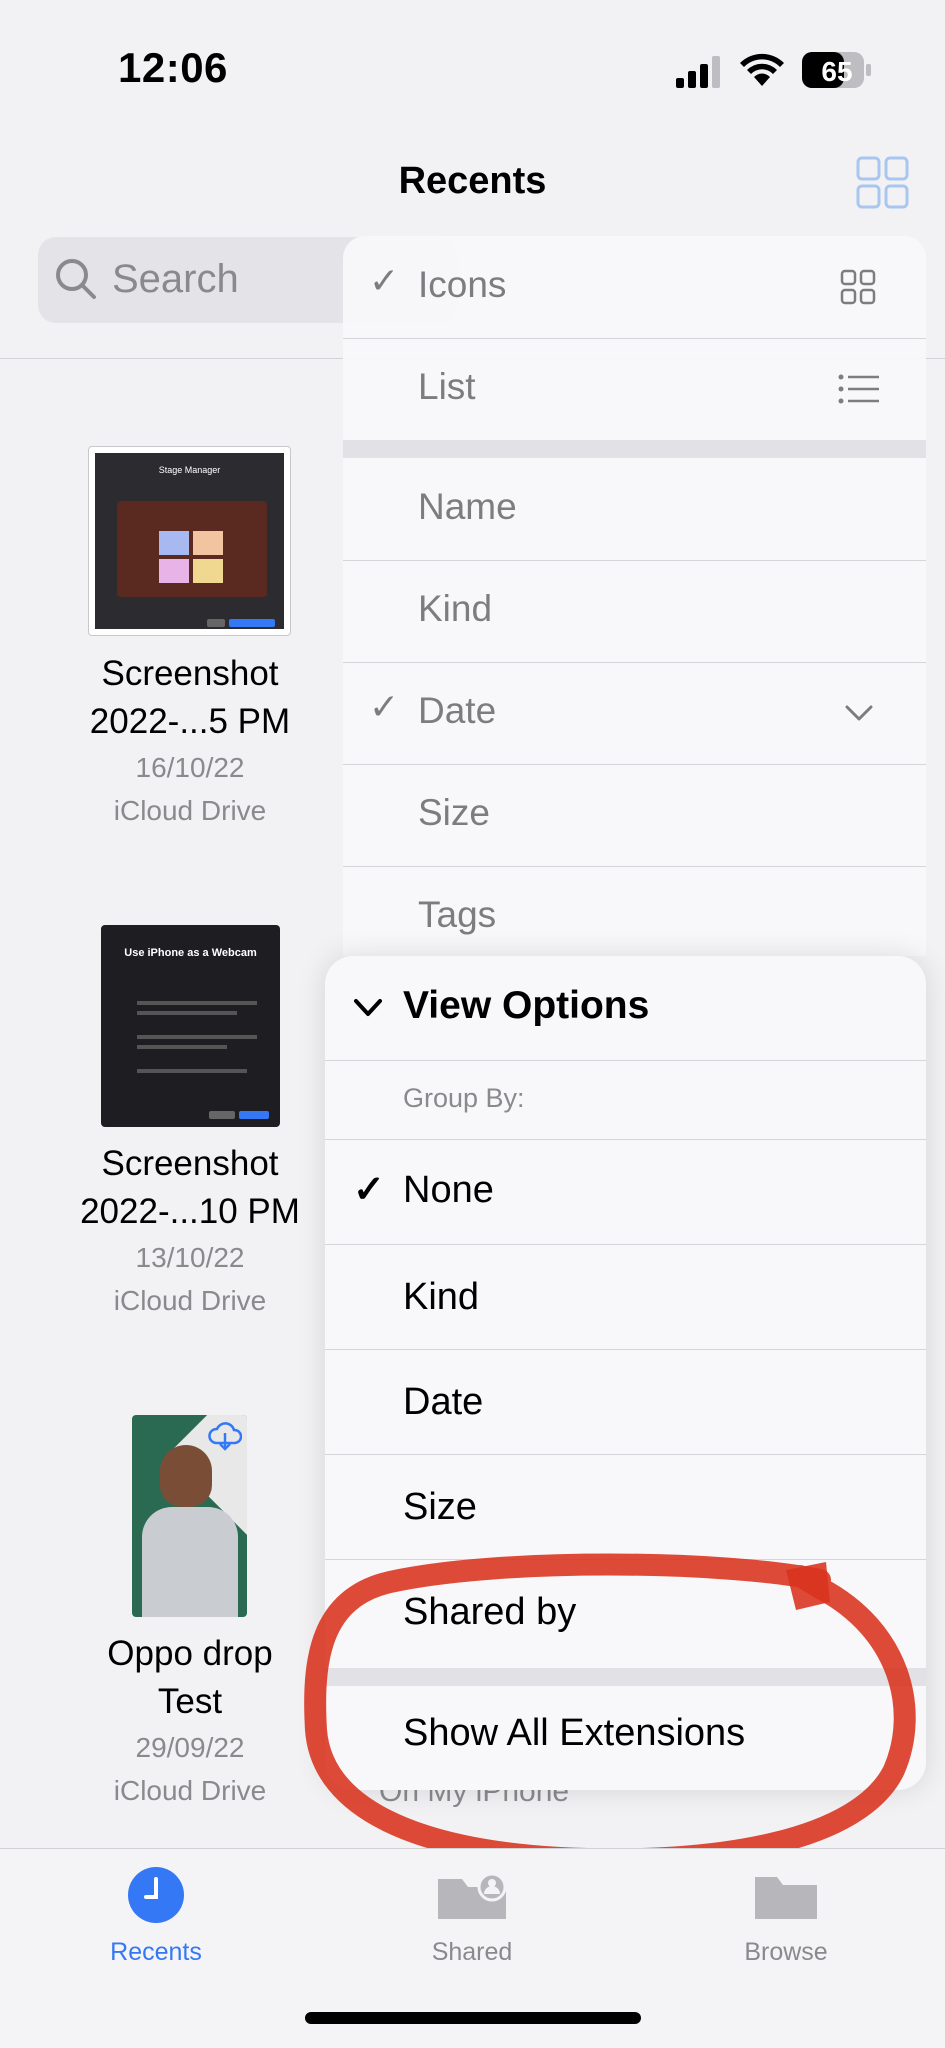 This screenshot has width=945, height=2048. I want to click on group-by-kind: Kind, so click(625, 1296).